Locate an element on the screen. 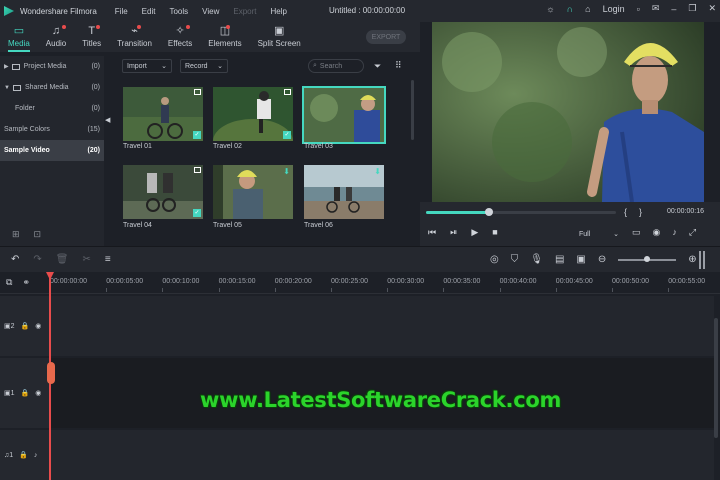  folder-add-icon: ⊡ is located at coordinates (38, 234).